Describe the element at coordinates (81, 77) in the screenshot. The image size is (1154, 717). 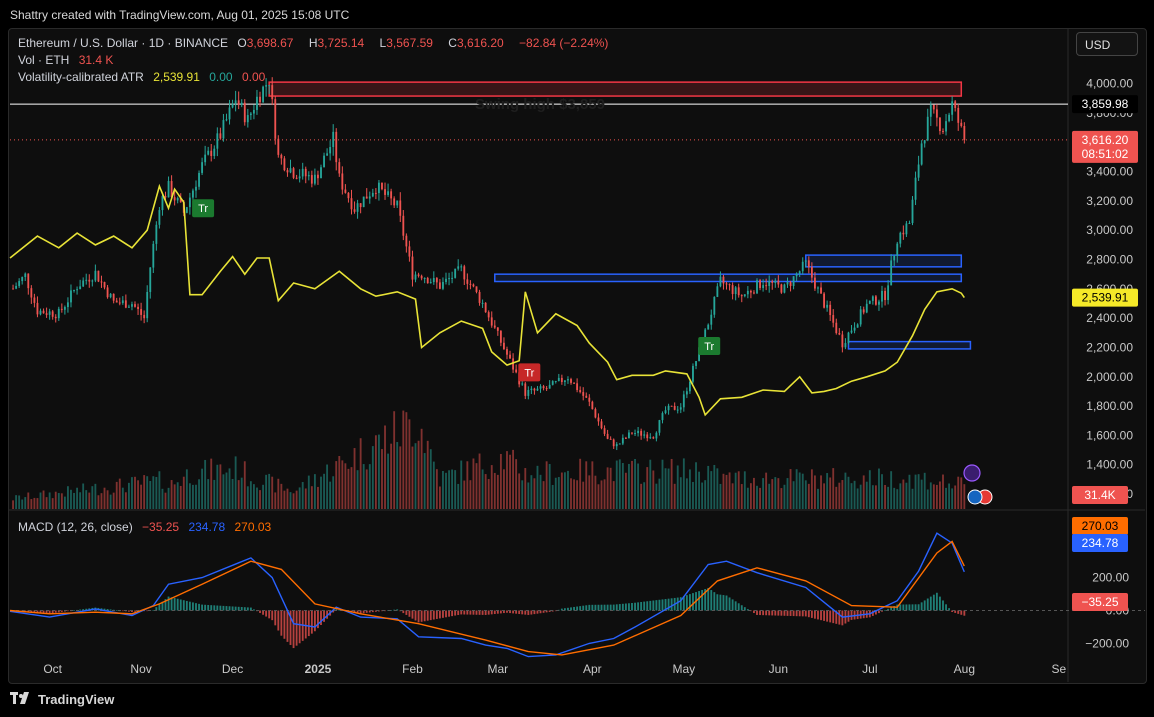
I see `atr-label: Volatility-calibrated ATR` at that location.